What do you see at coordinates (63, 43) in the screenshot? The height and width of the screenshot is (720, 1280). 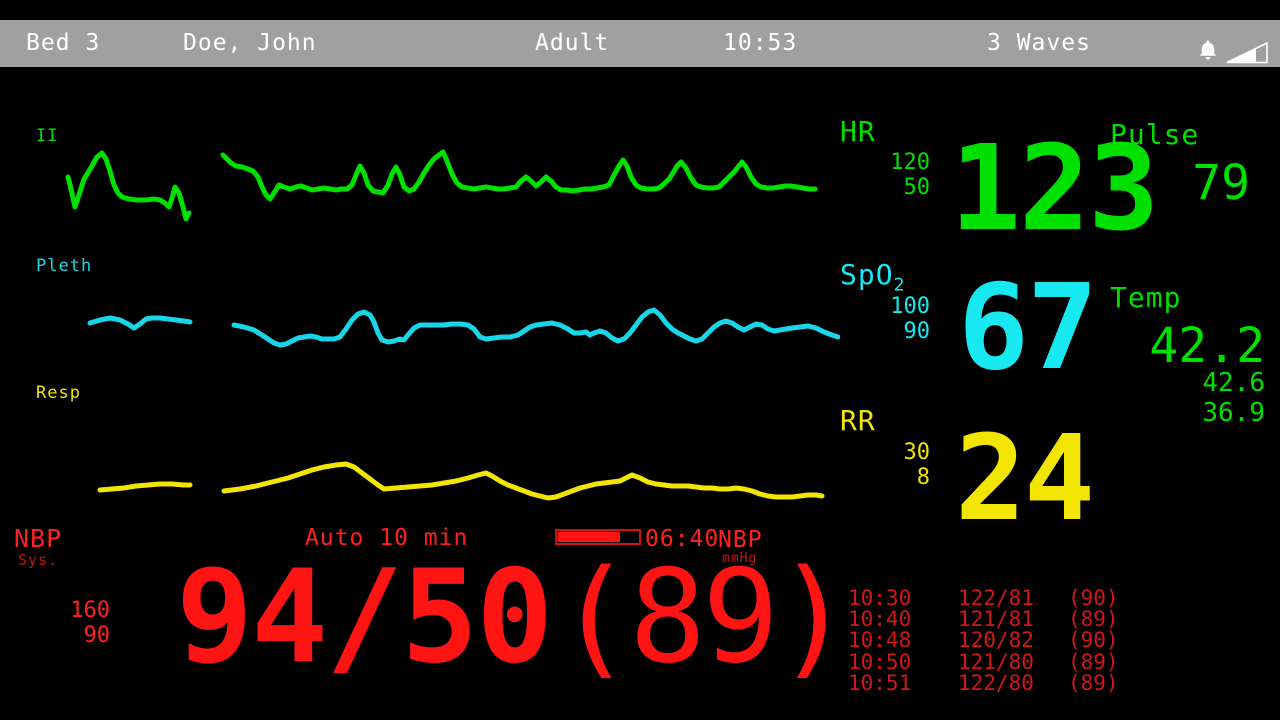 I see `header-bed-label: Bed 3` at bounding box center [63, 43].